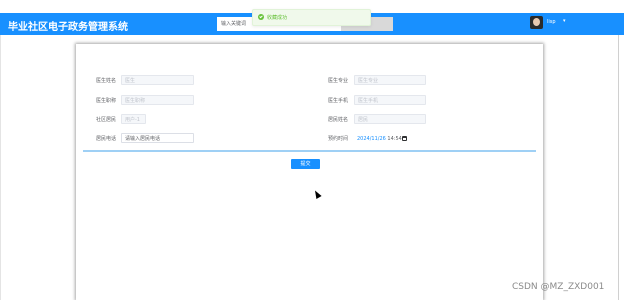 The height and width of the screenshot is (300, 624). I want to click on right-border, so click(618, 167).